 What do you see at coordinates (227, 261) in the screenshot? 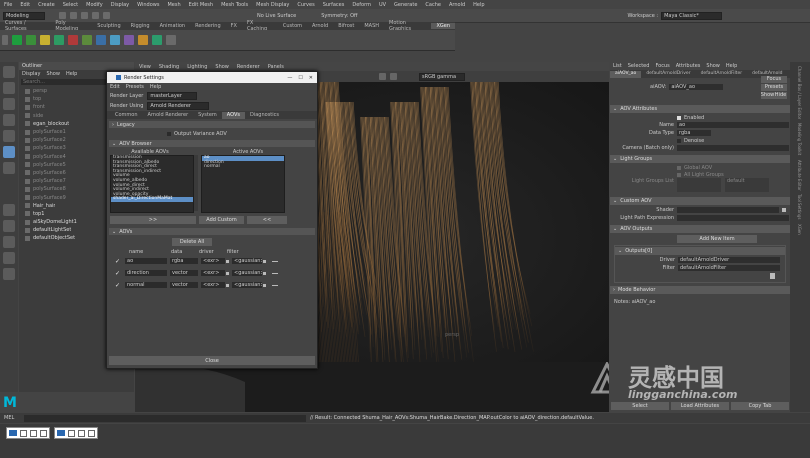
I see `aov-driver-settings-icon` at bounding box center [227, 261].